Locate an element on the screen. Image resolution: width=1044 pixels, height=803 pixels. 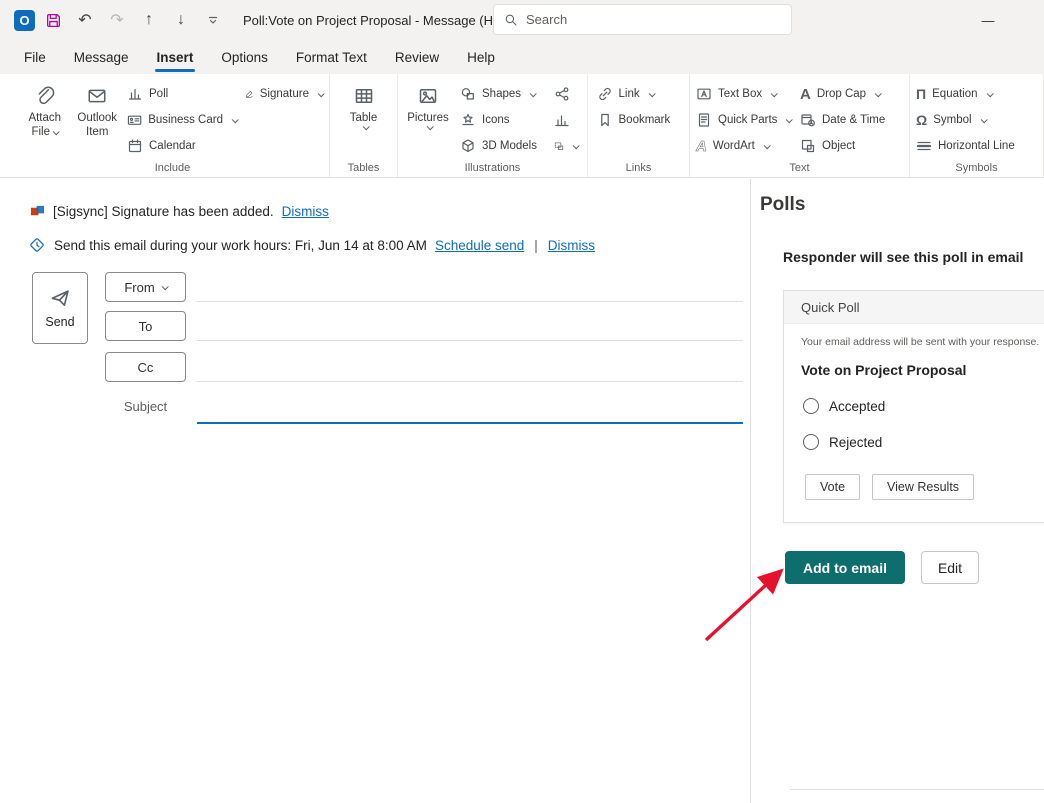
customize-quick-access-icon is located at coordinates (213, 20).